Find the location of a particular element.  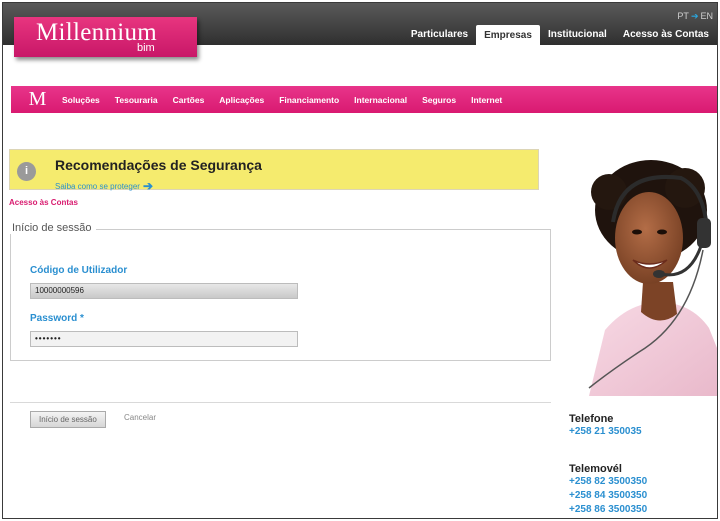

nav-item-cartoes: Cartões is located at coordinates (189, 100).